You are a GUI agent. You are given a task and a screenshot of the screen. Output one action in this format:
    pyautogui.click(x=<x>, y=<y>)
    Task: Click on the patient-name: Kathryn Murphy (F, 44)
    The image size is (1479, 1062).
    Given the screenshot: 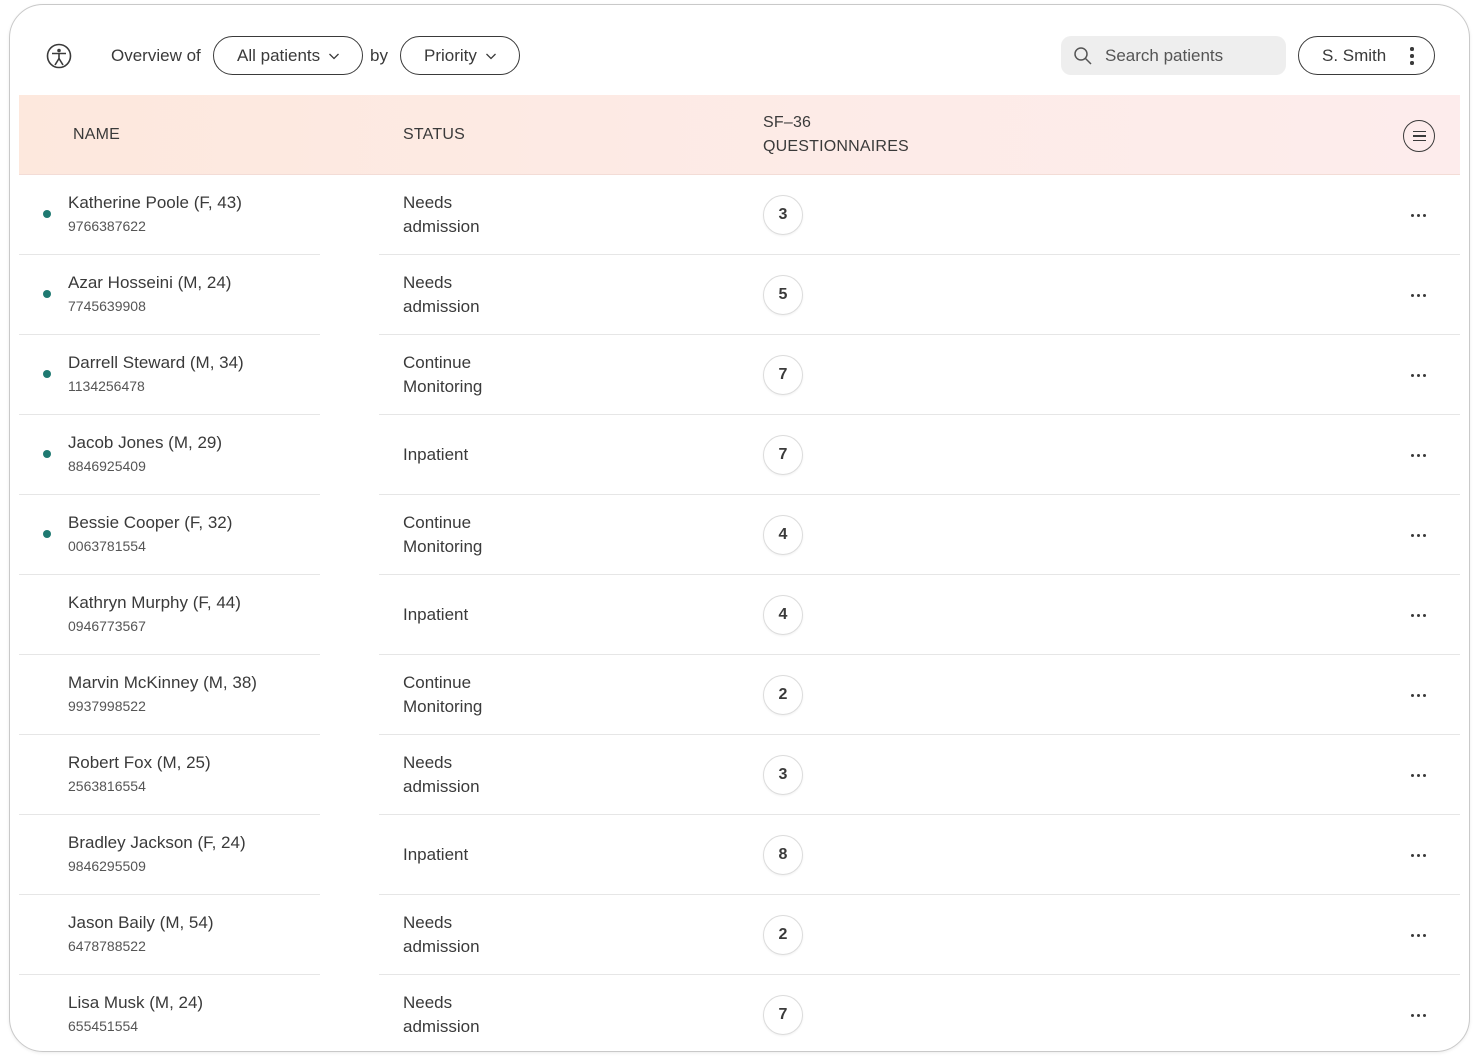 What is the action you would take?
    pyautogui.click(x=154, y=603)
    